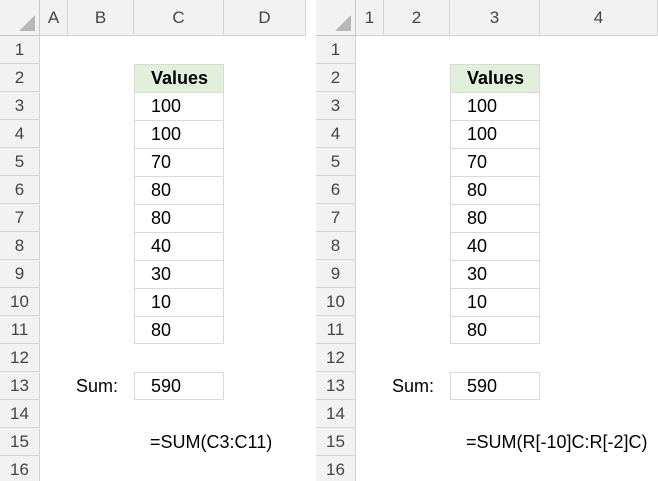  I want to click on value-cell-r7c3: 80, so click(495, 218).